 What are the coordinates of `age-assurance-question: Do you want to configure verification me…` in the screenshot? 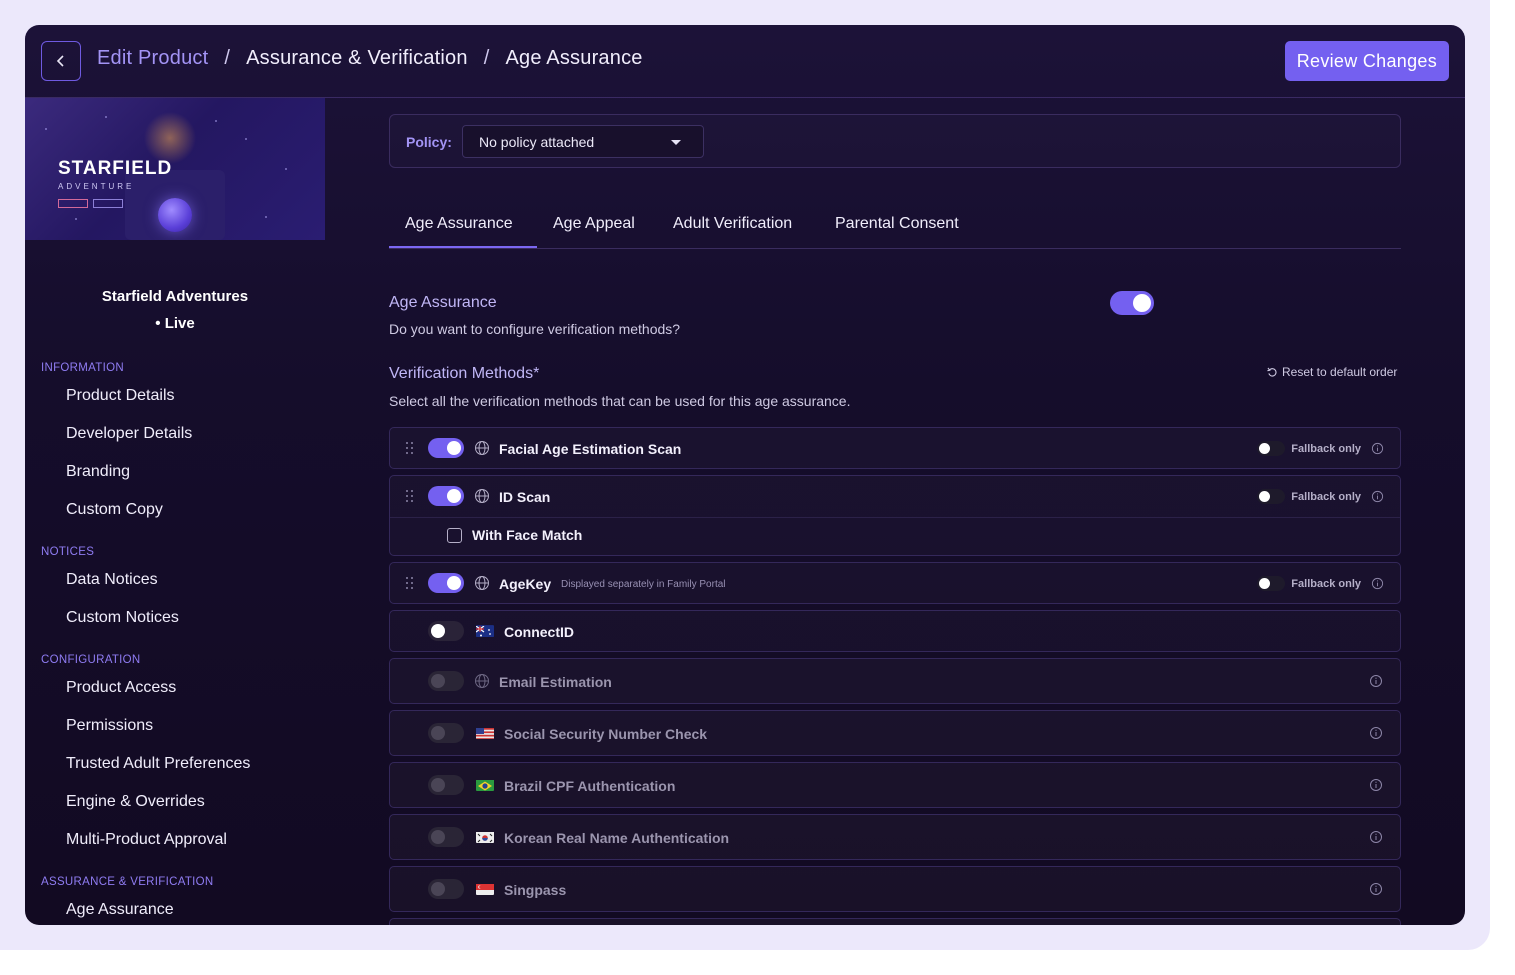 It's located at (535, 329).